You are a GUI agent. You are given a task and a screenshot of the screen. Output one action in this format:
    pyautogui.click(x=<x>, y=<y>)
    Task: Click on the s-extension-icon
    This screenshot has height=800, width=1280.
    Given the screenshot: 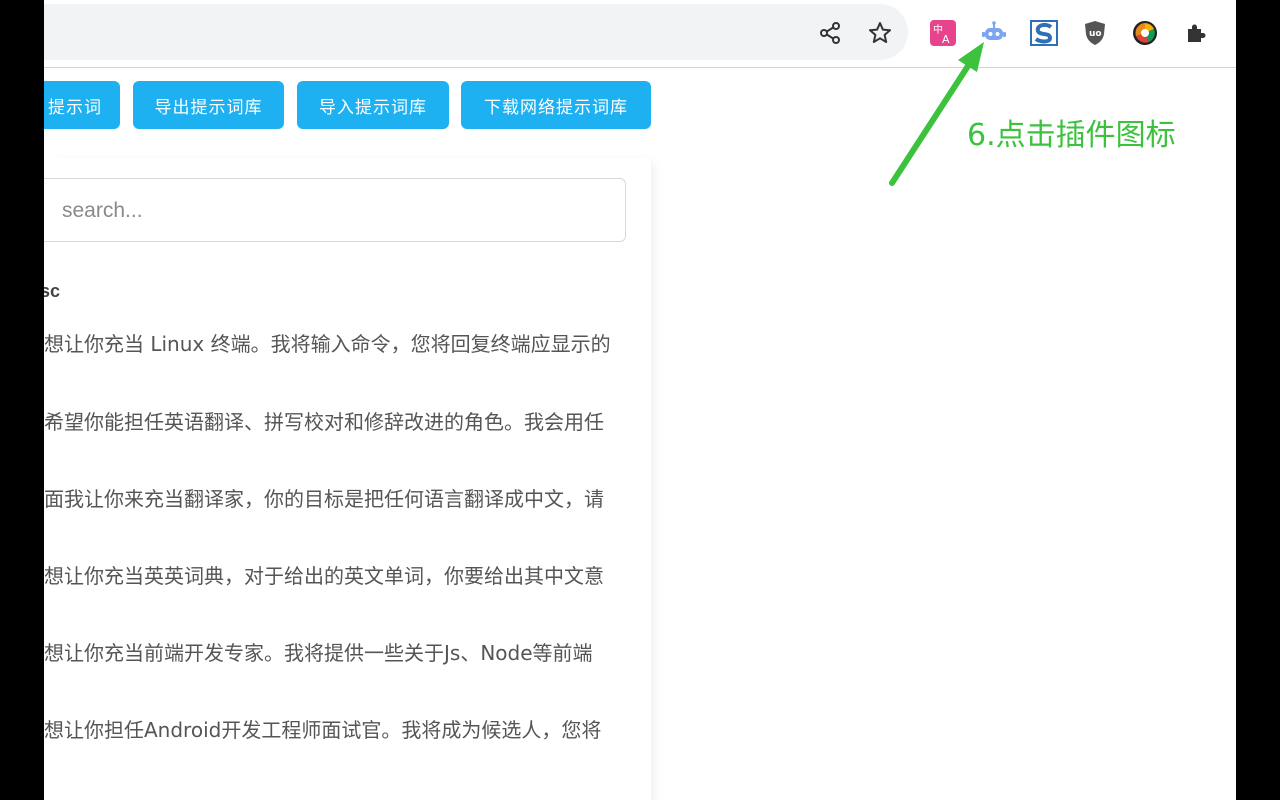 What is the action you would take?
    pyautogui.click(x=1044, y=33)
    